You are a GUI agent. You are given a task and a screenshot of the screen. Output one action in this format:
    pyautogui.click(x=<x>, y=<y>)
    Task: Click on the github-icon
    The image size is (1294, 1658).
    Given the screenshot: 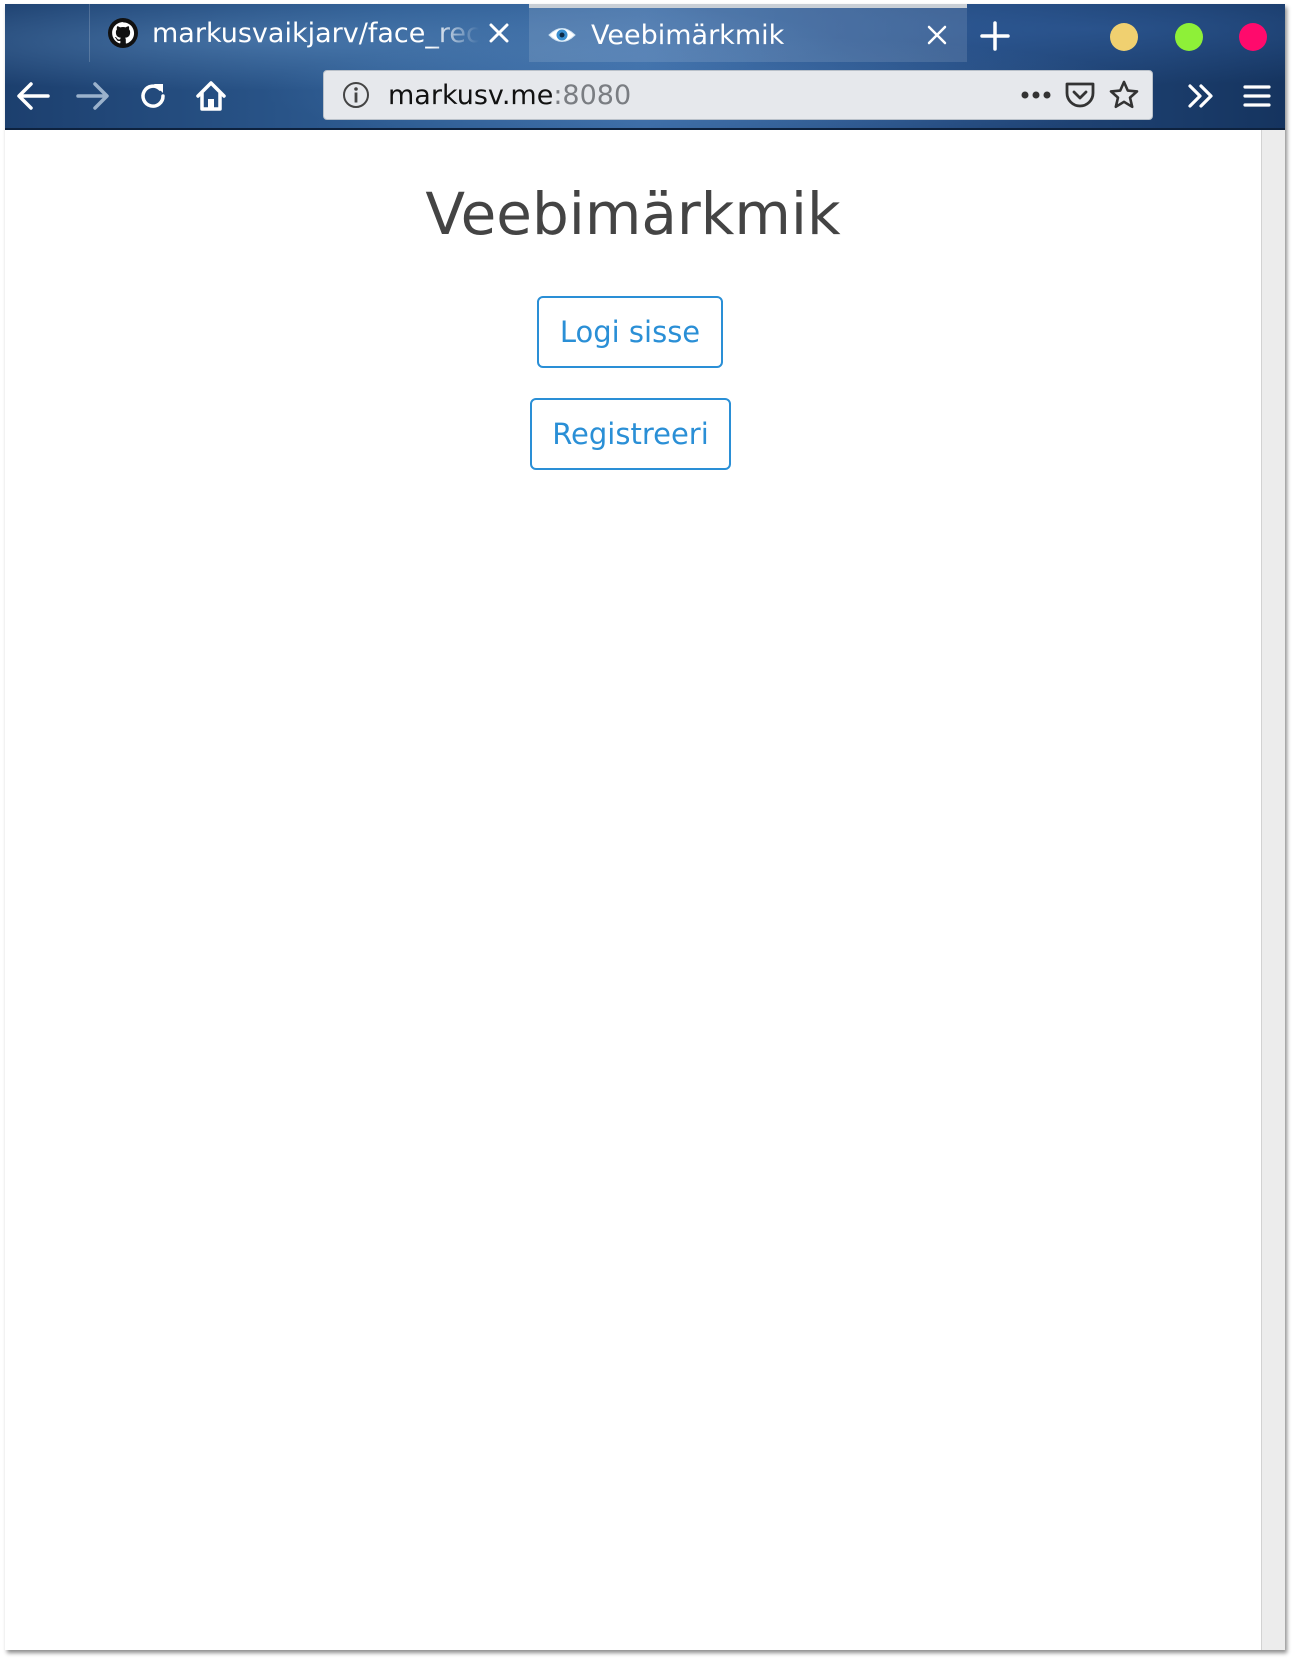 What is the action you would take?
    pyautogui.click(x=123, y=33)
    